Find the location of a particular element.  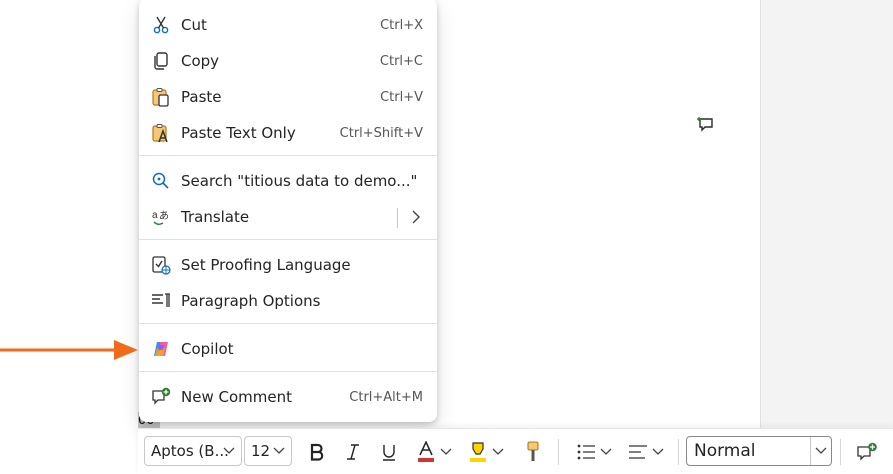

menu-item-label: New Comment is located at coordinates (236, 397).